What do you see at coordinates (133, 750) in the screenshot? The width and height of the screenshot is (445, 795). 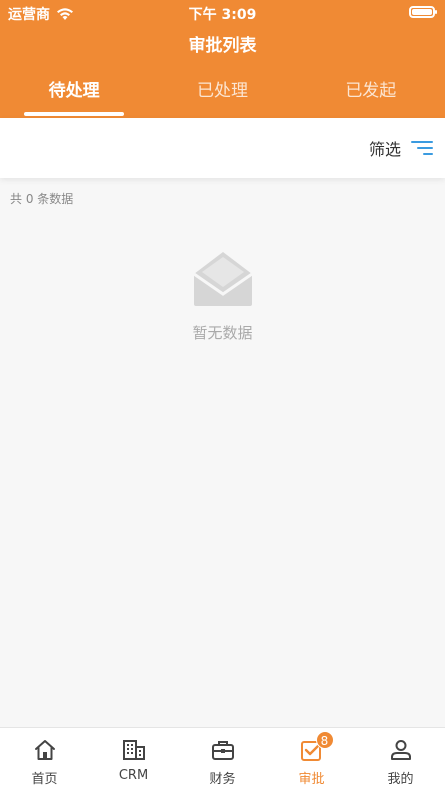 I see `building-icon` at bounding box center [133, 750].